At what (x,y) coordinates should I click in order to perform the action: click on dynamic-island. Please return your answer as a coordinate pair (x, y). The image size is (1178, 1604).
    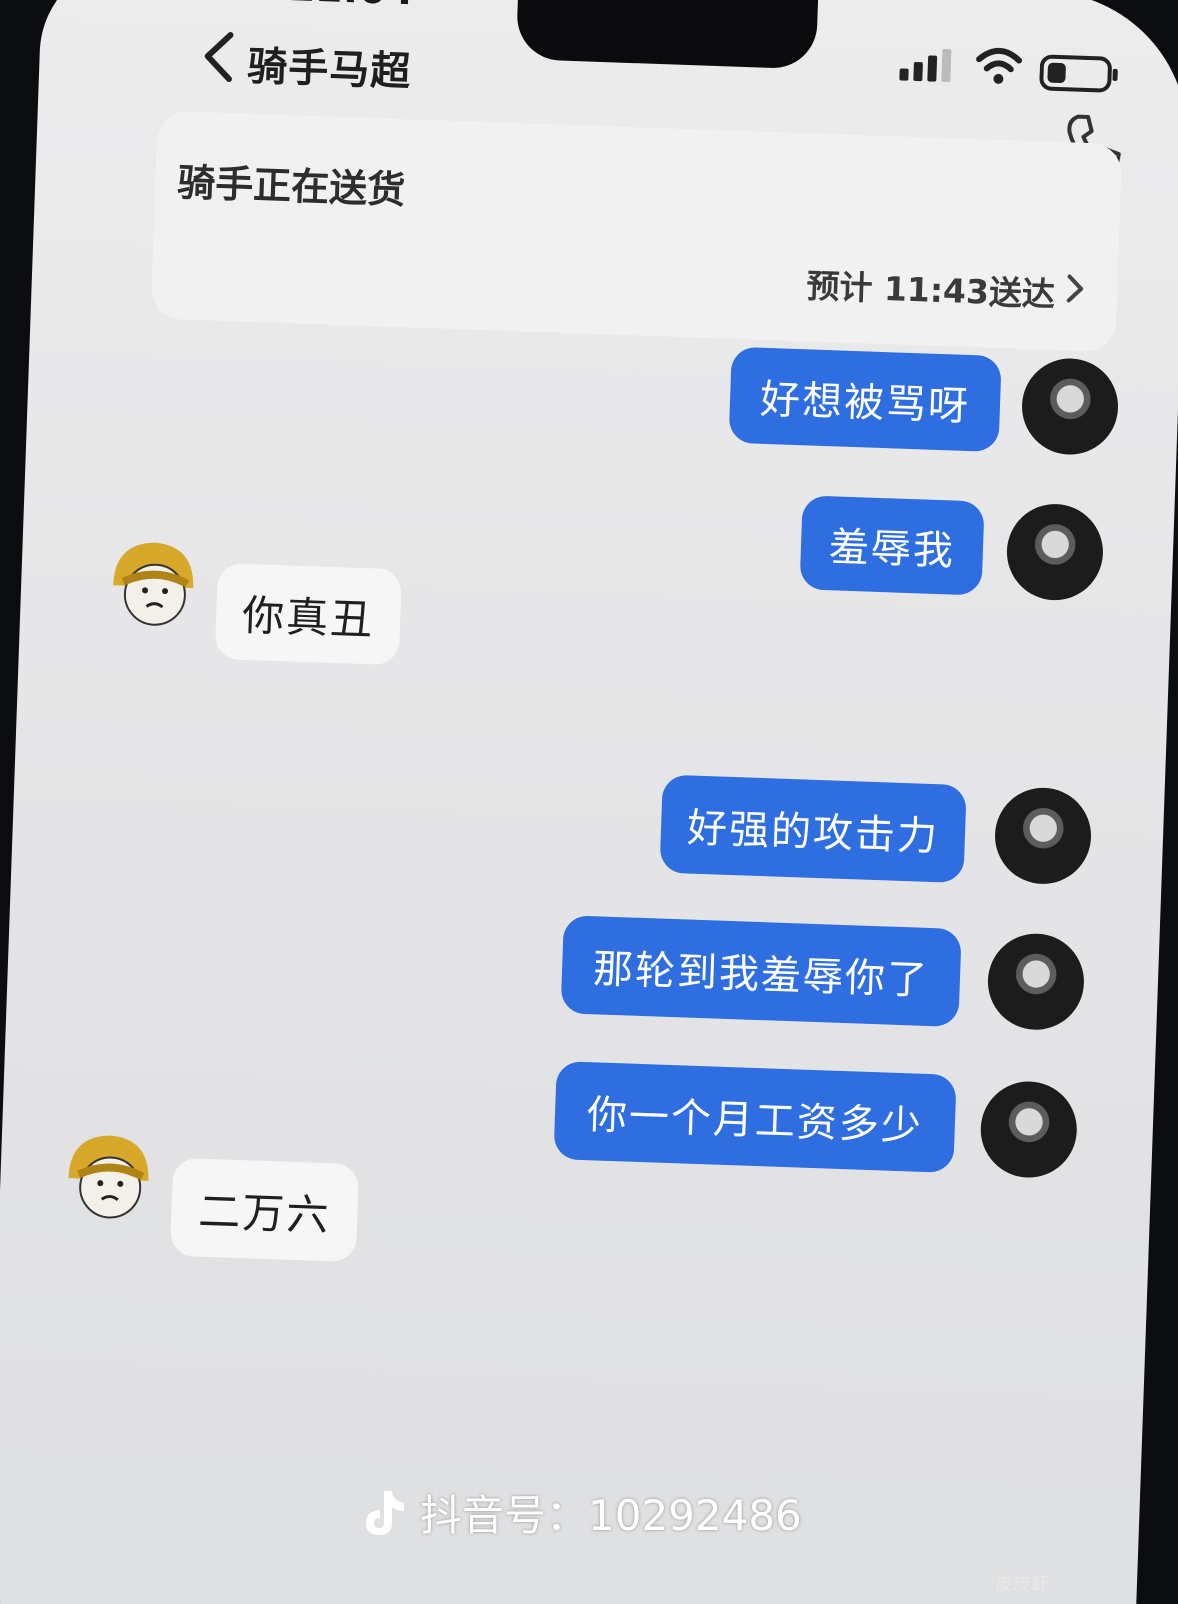
    Looking at the image, I should click on (667, 35).